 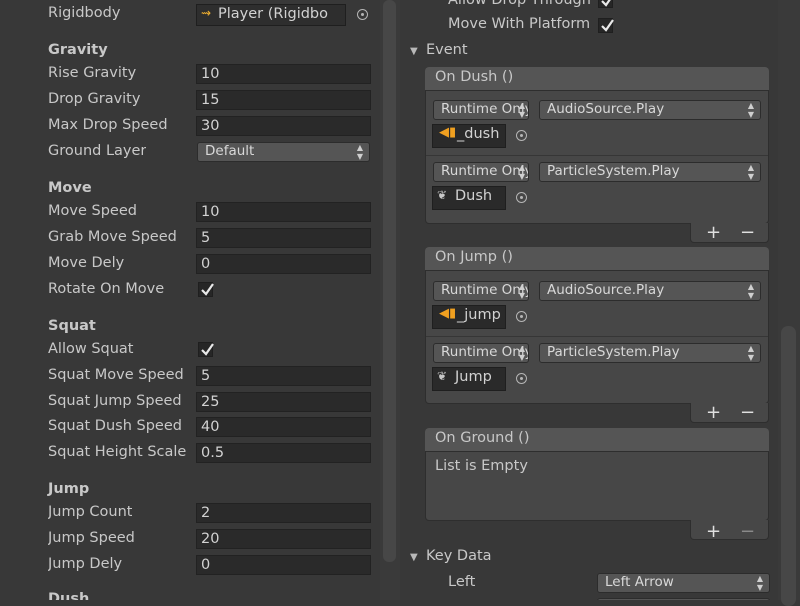 I want to click on rotate-on-move-checkbox, so click(x=206, y=289).